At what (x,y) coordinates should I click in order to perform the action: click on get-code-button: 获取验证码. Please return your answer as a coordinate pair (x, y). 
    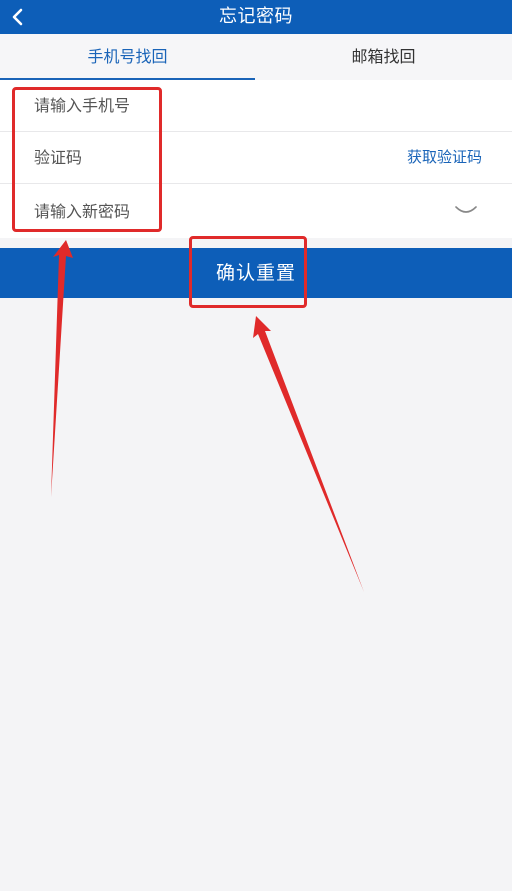
    Looking at the image, I should click on (444, 157).